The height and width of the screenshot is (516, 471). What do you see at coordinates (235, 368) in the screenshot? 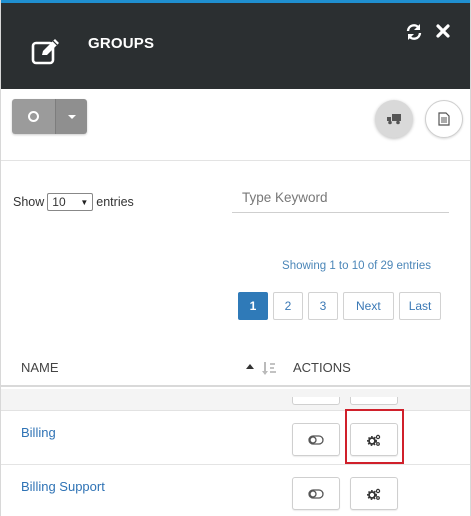
I see `table-header: NAME ACTIONS` at bounding box center [235, 368].